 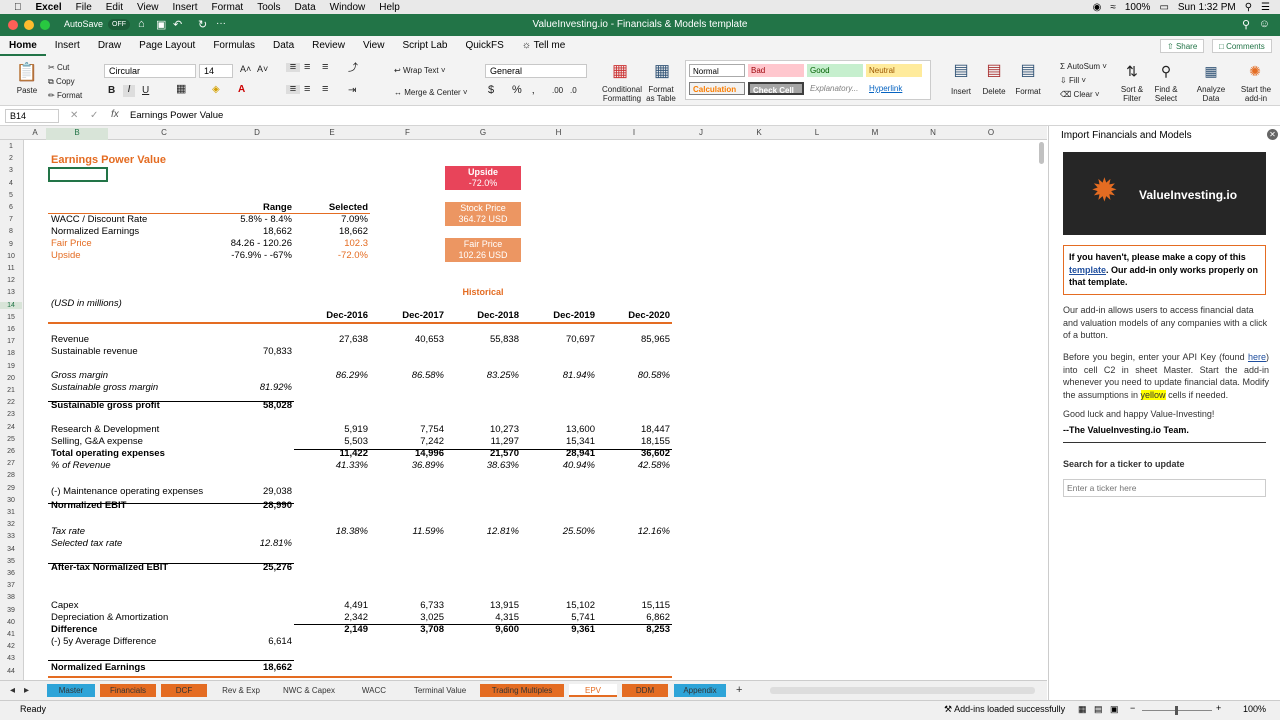 I want to click on comments-button: □ Comments, so click(x=1242, y=46).